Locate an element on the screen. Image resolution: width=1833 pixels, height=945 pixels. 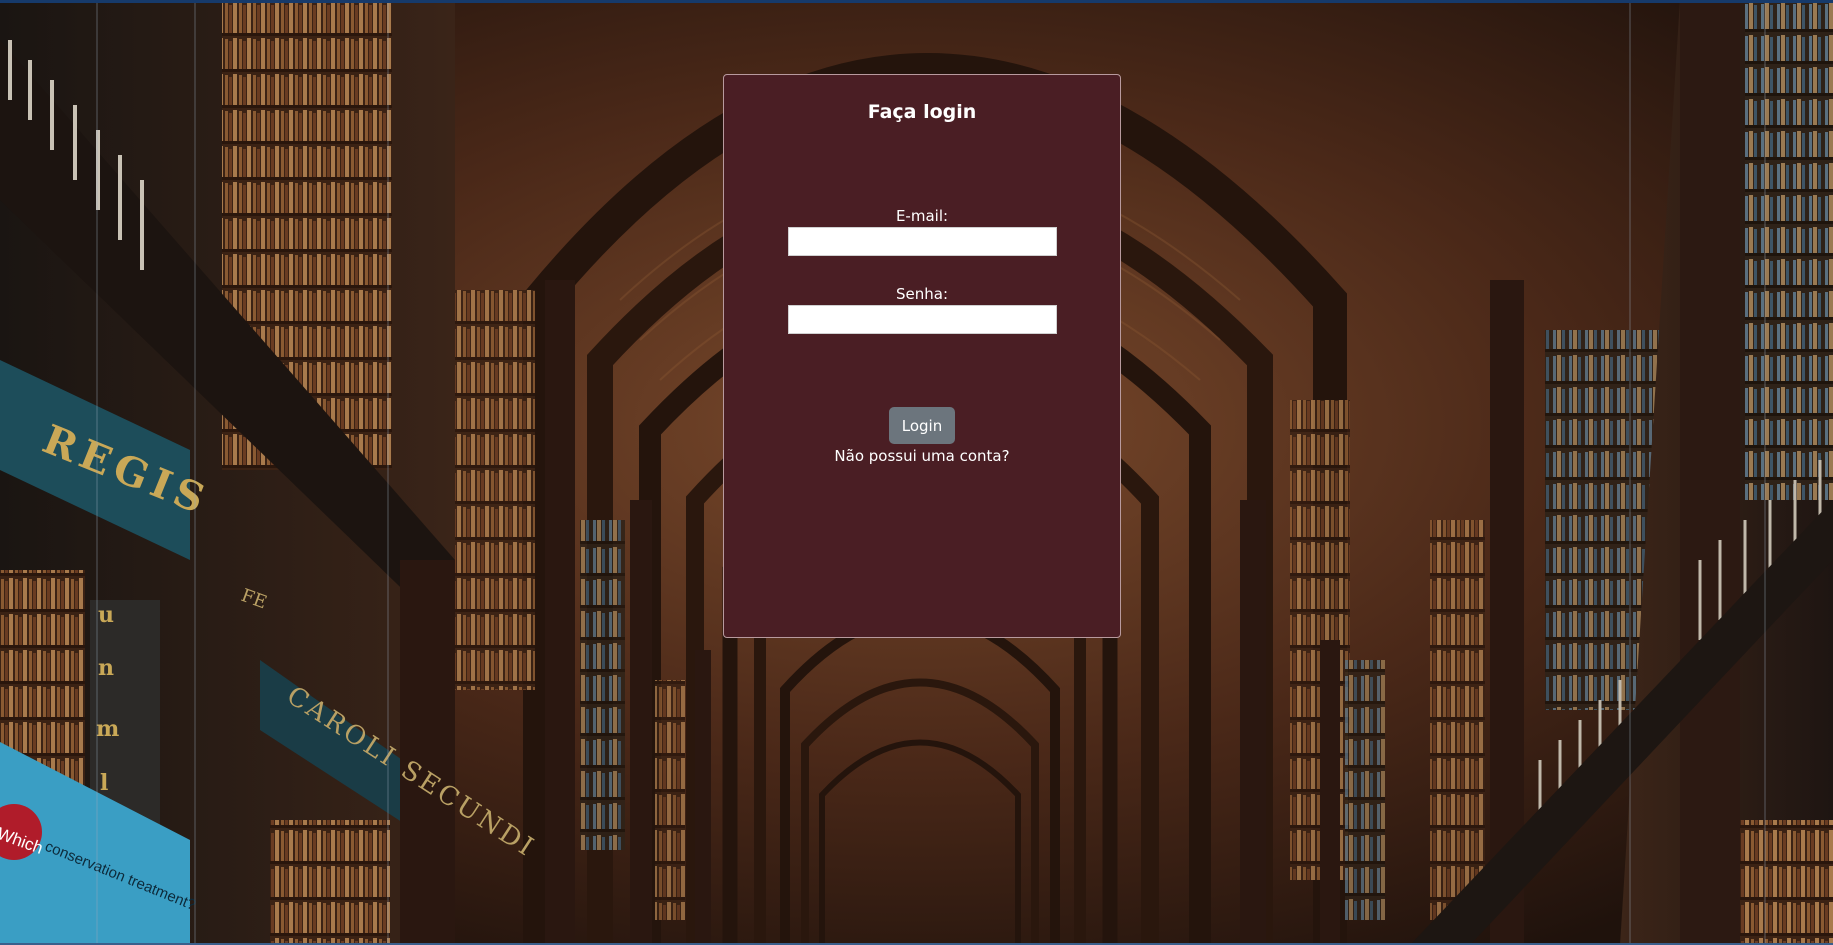
login-title: Faça login is located at coordinates (922, 112).